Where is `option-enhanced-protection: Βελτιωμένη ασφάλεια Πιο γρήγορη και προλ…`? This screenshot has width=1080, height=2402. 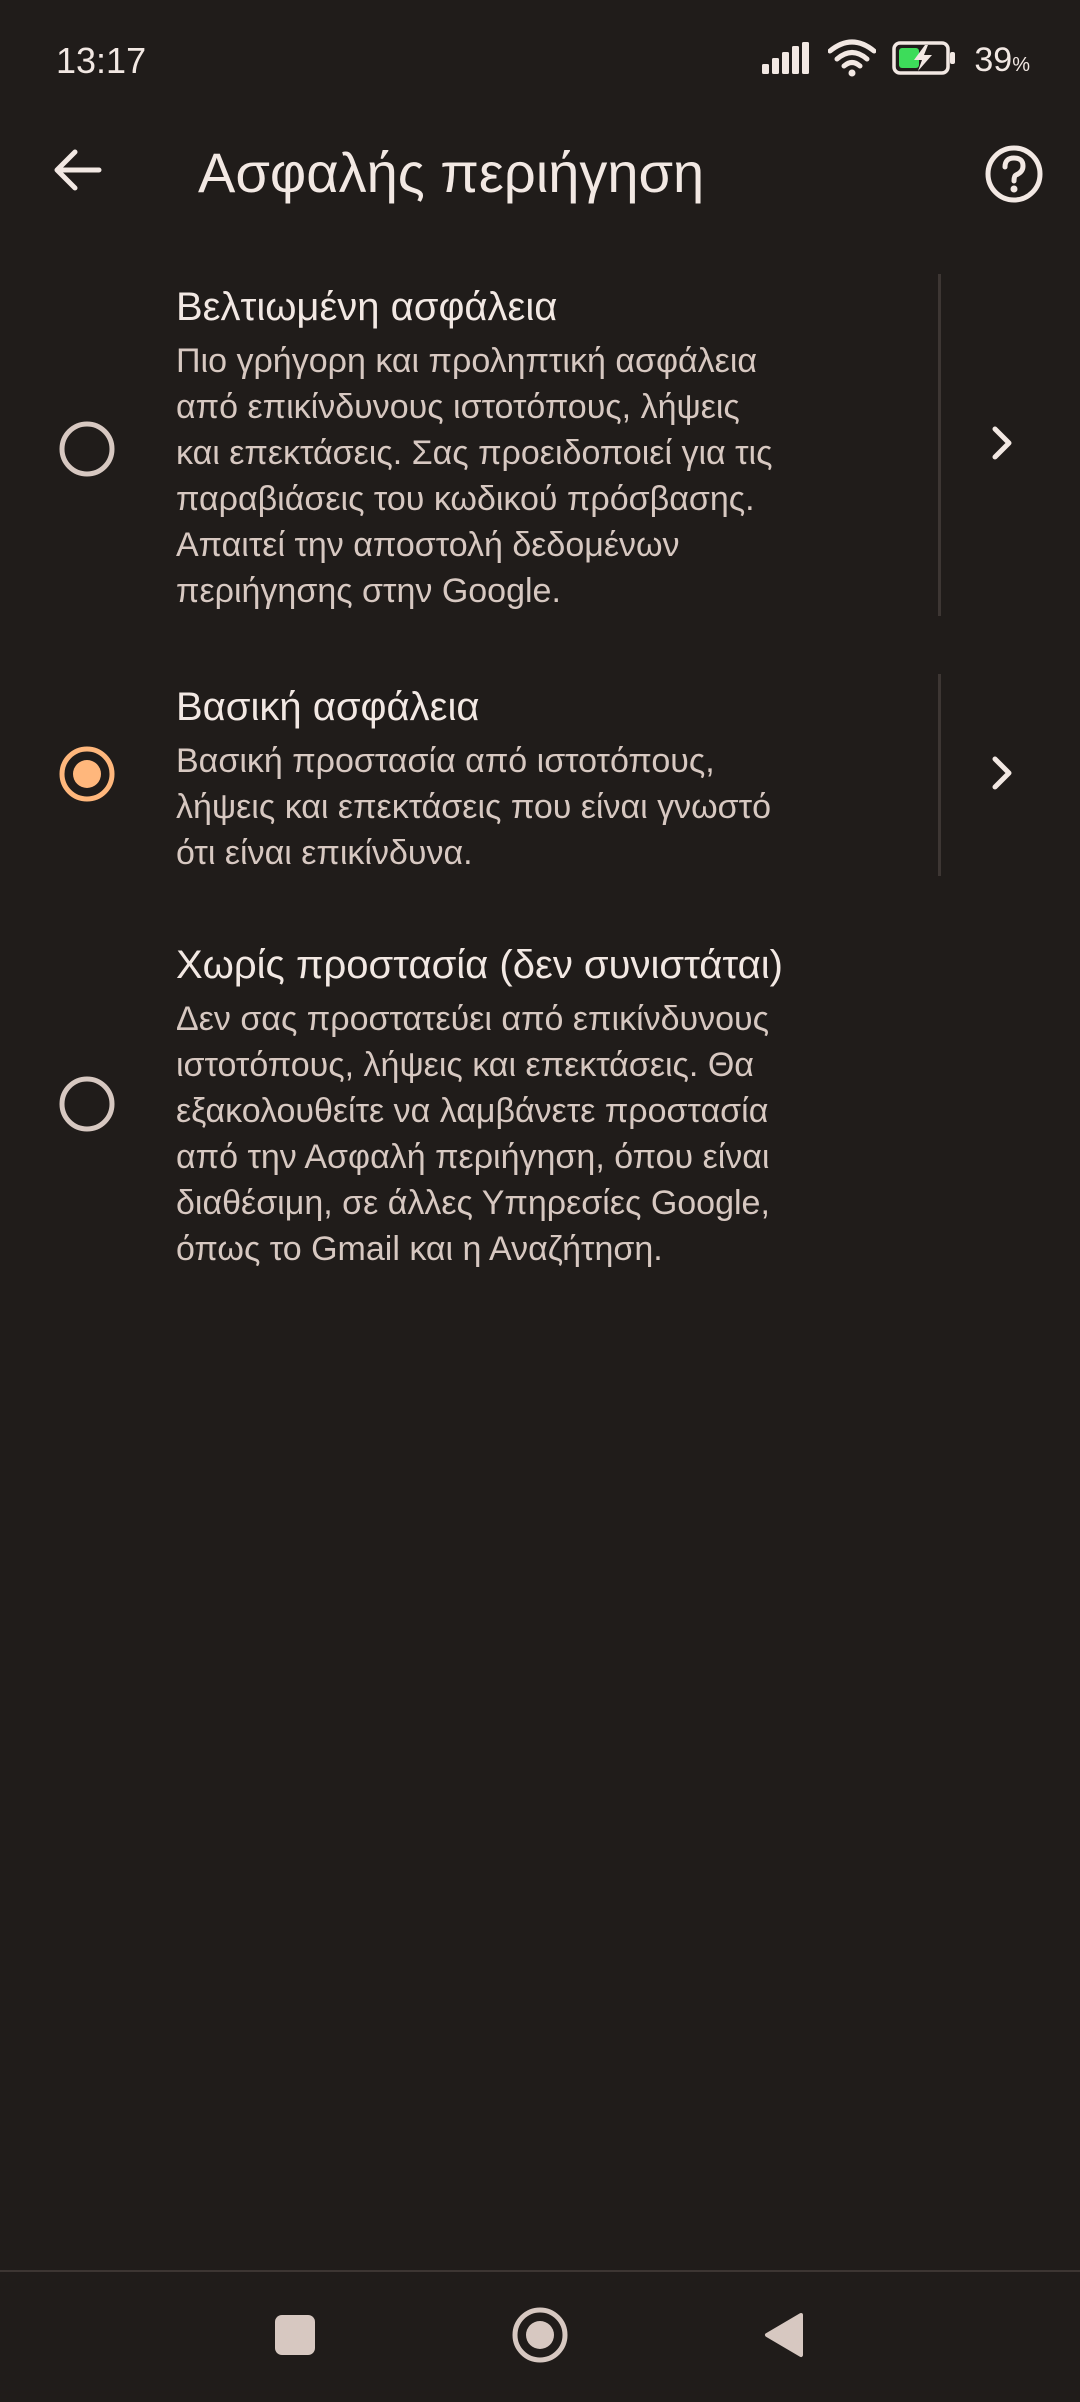
option-enhanced-protection: Βελτιωμένη ασφάλεια Πιο γρήγορη και προλ… is located at coordinates (540, 445).